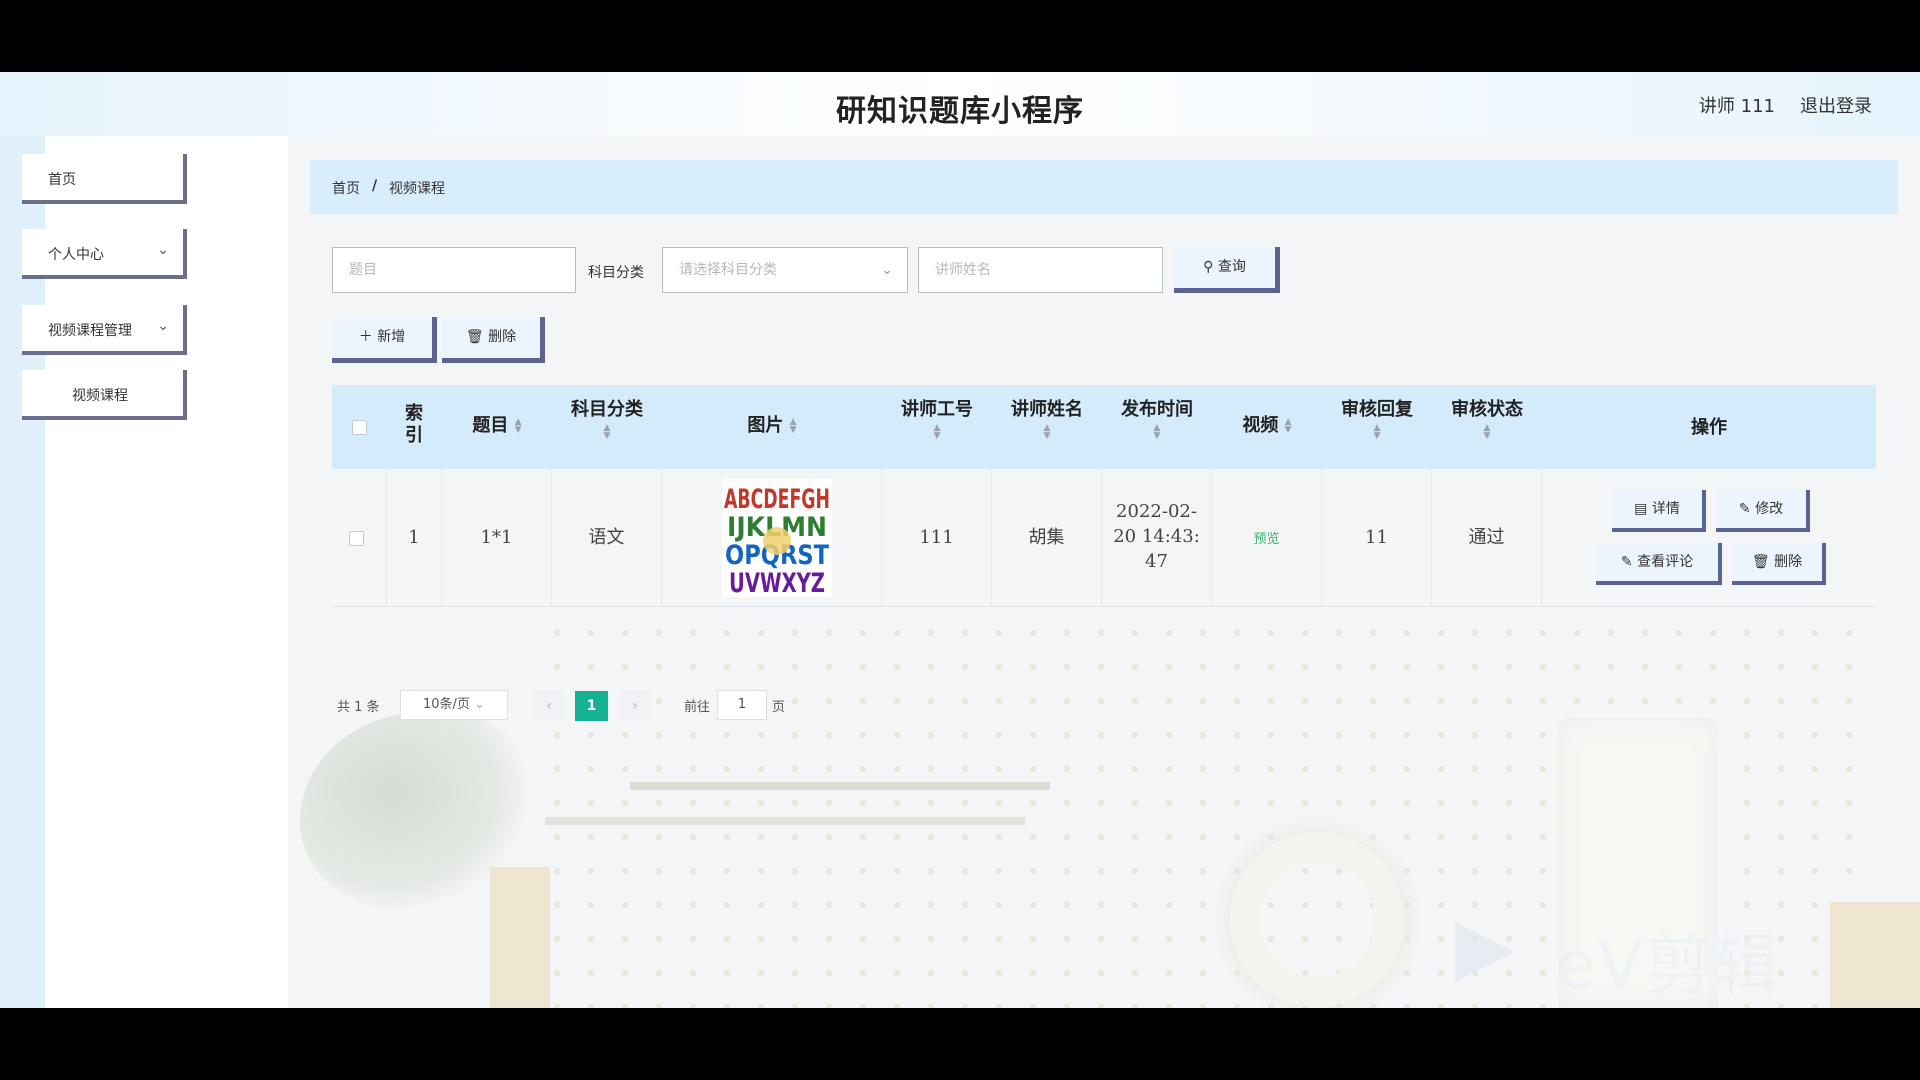 The height and width of the screenshot is (1080, 1920). What do you see at coordinates (414, 538) in the screenshot?
I see `cell-index: 1` at bounding box center [414, 538].